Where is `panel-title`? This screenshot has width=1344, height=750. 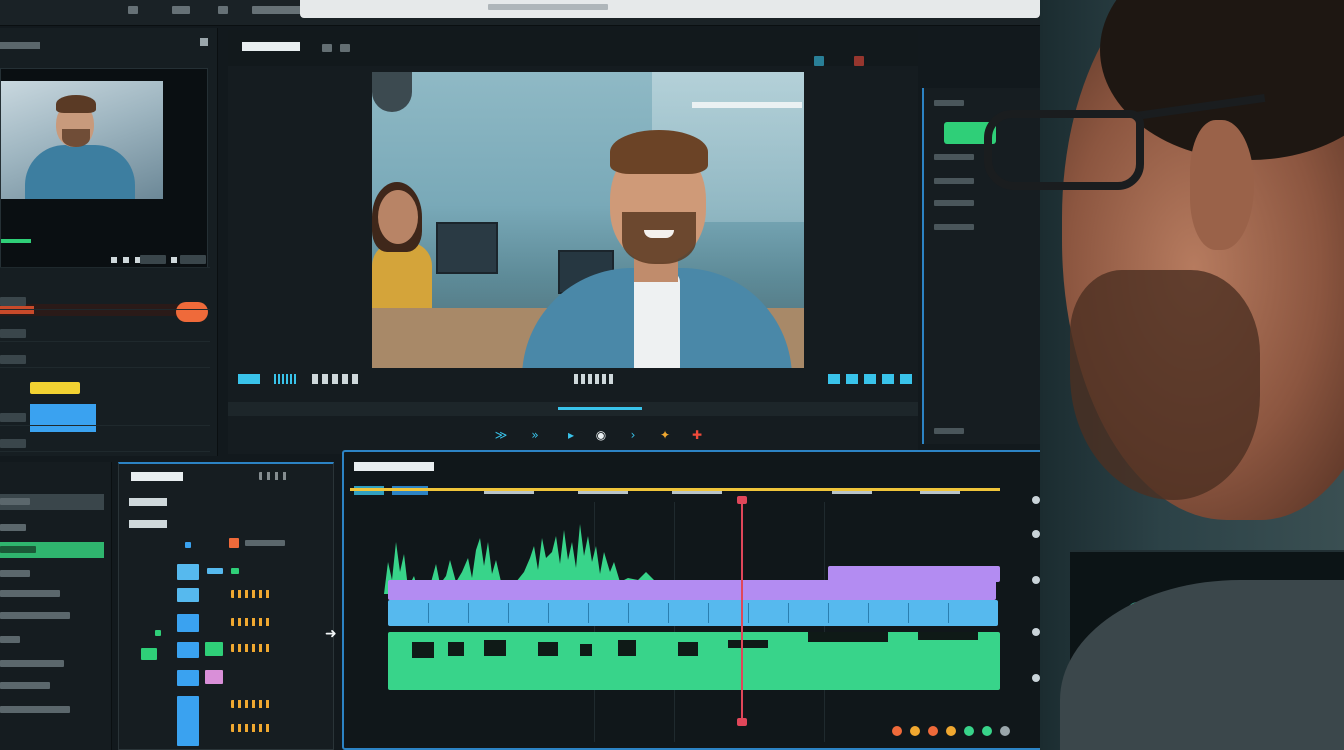 panel-title is located at coordinates (157, 476).